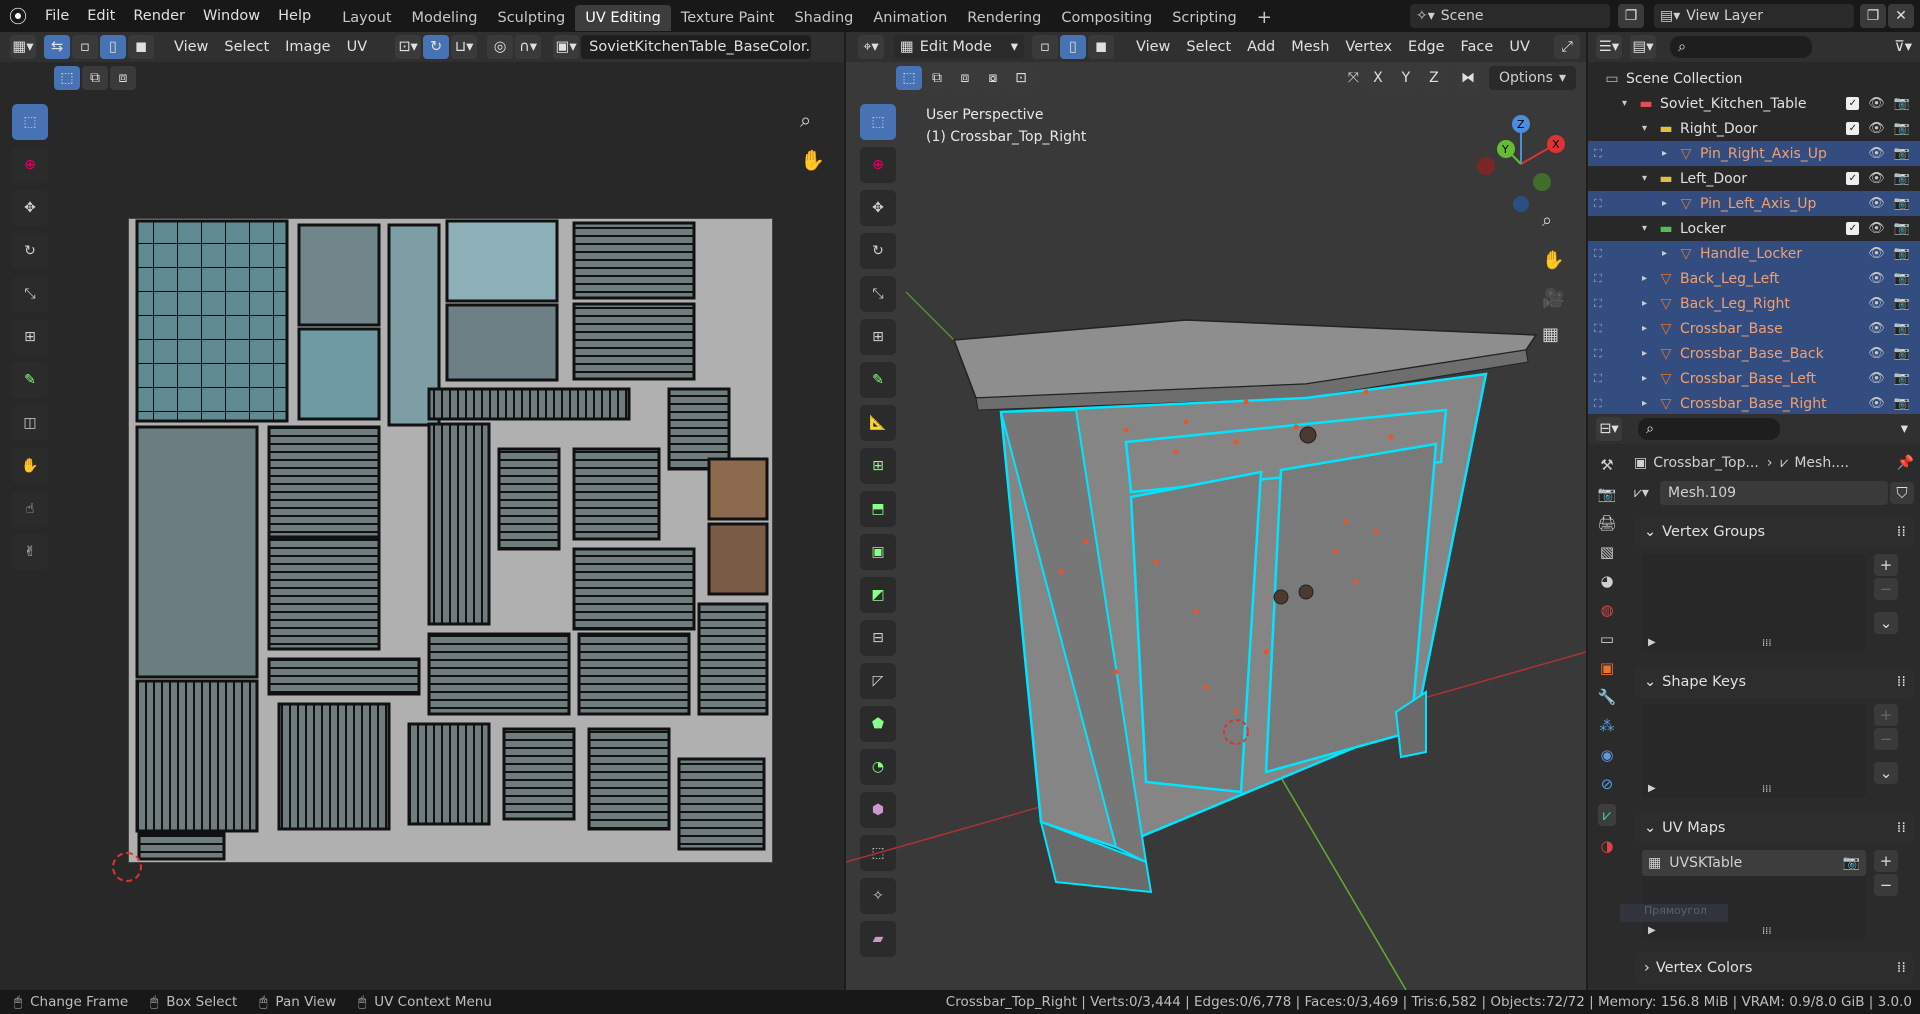 This screenshot has width=1920, height=1014. Describe the element at coordinates (307, 47) in the screenshot. I see `uv-menu-image: Image` at that location.